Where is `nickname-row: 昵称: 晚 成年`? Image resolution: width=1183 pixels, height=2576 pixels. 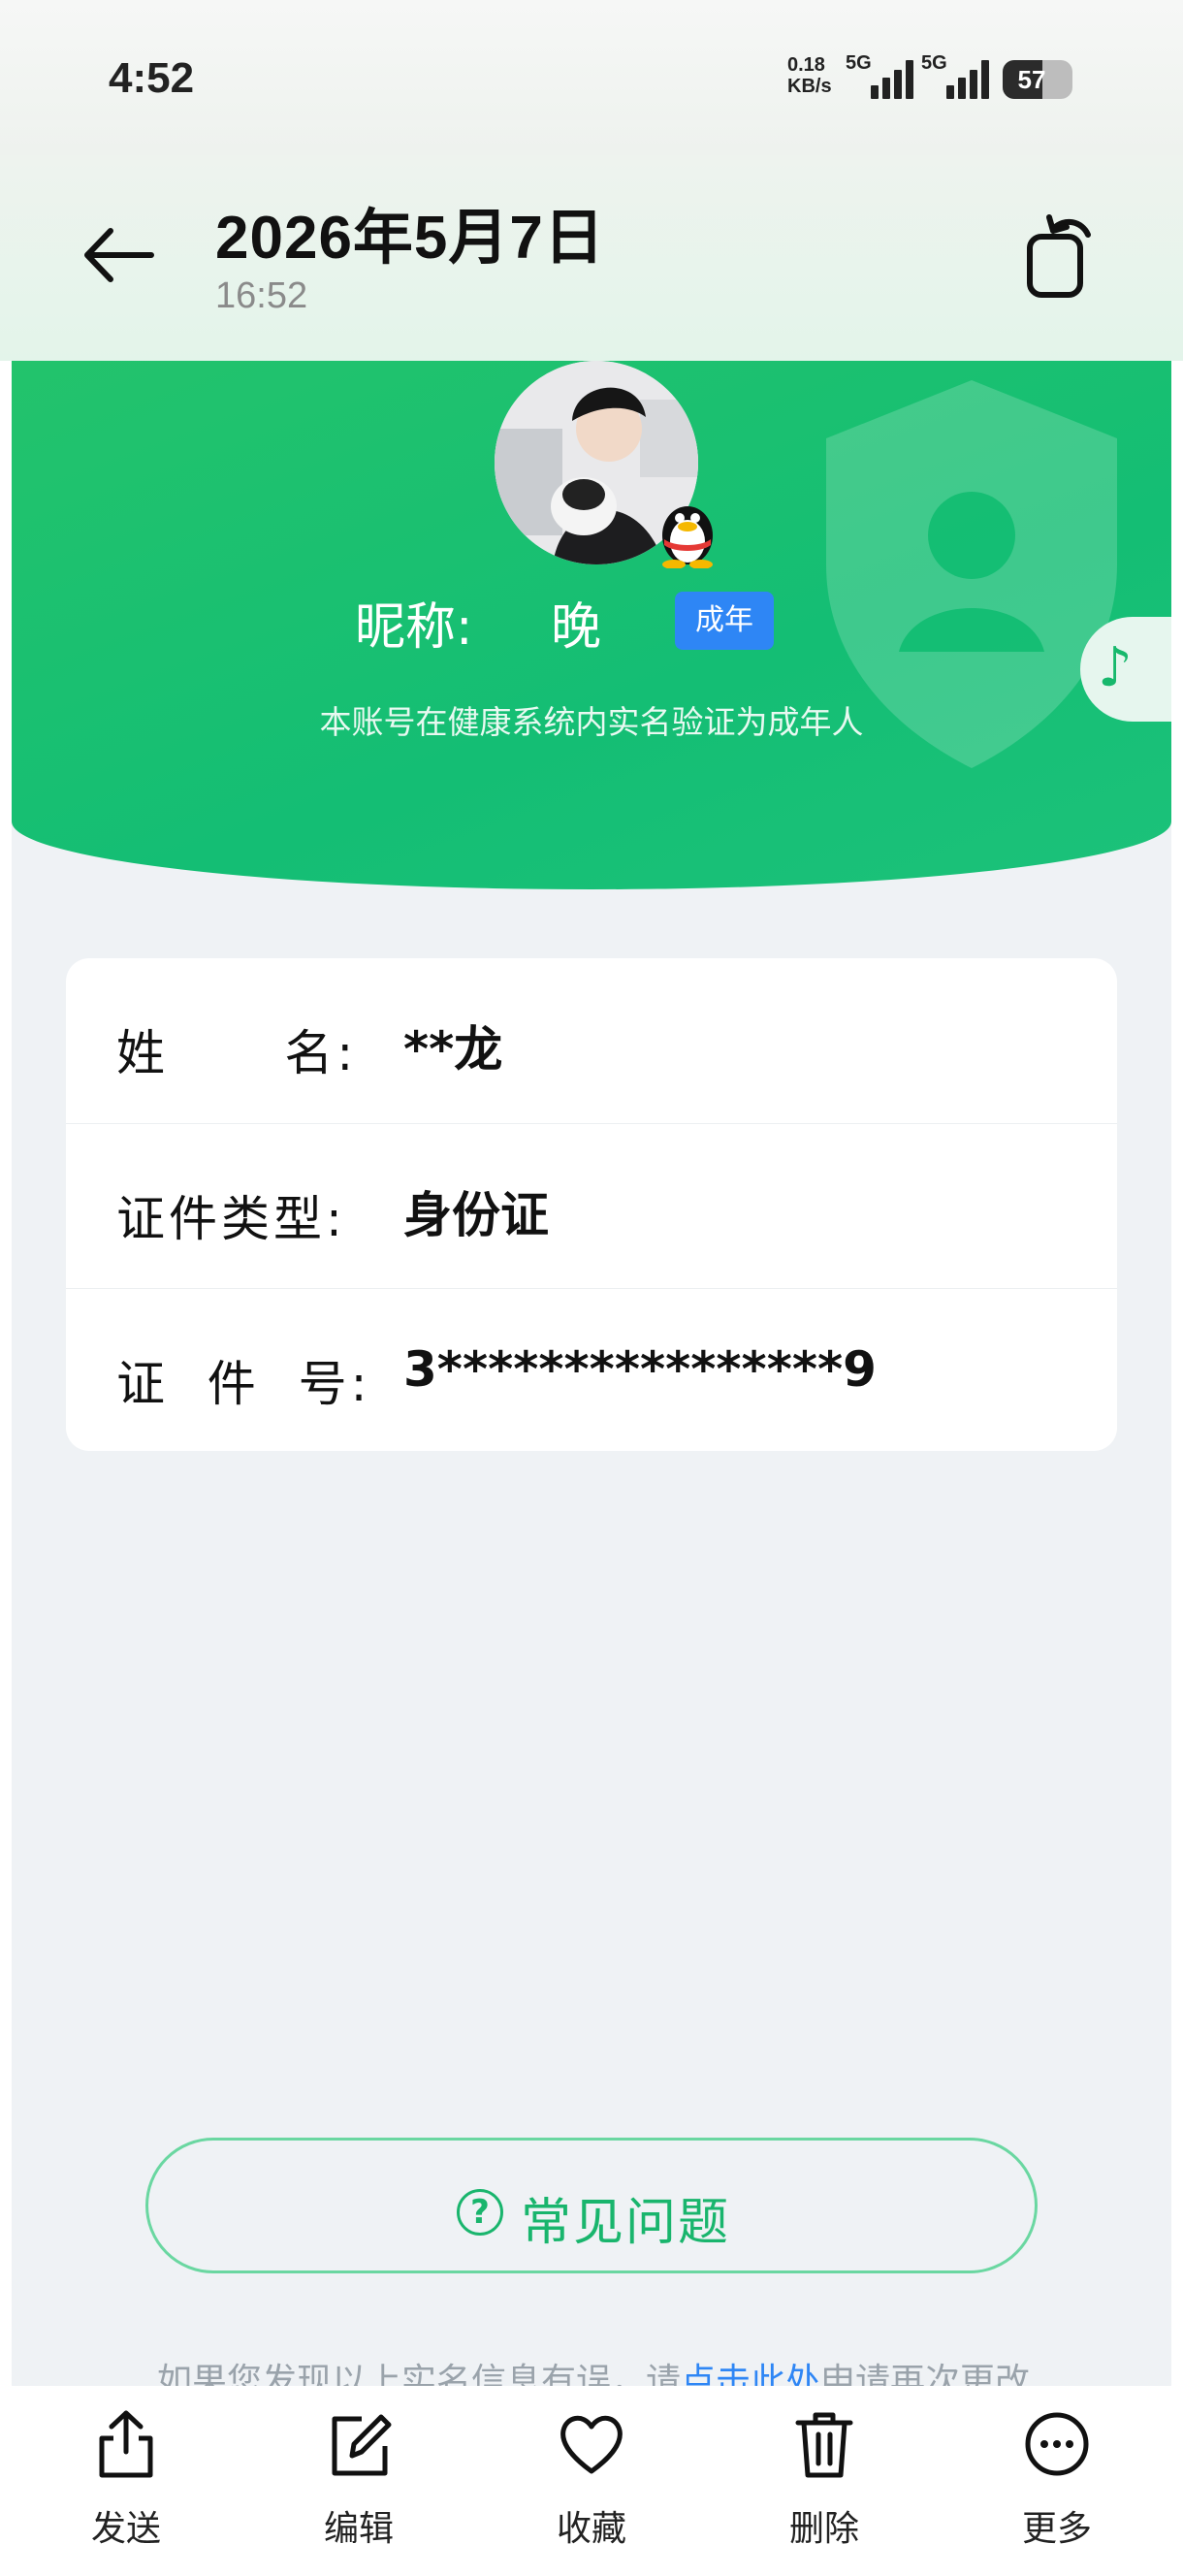 nickname-row: 昵称: 晚 成年 is located at coordinates (591, 622).